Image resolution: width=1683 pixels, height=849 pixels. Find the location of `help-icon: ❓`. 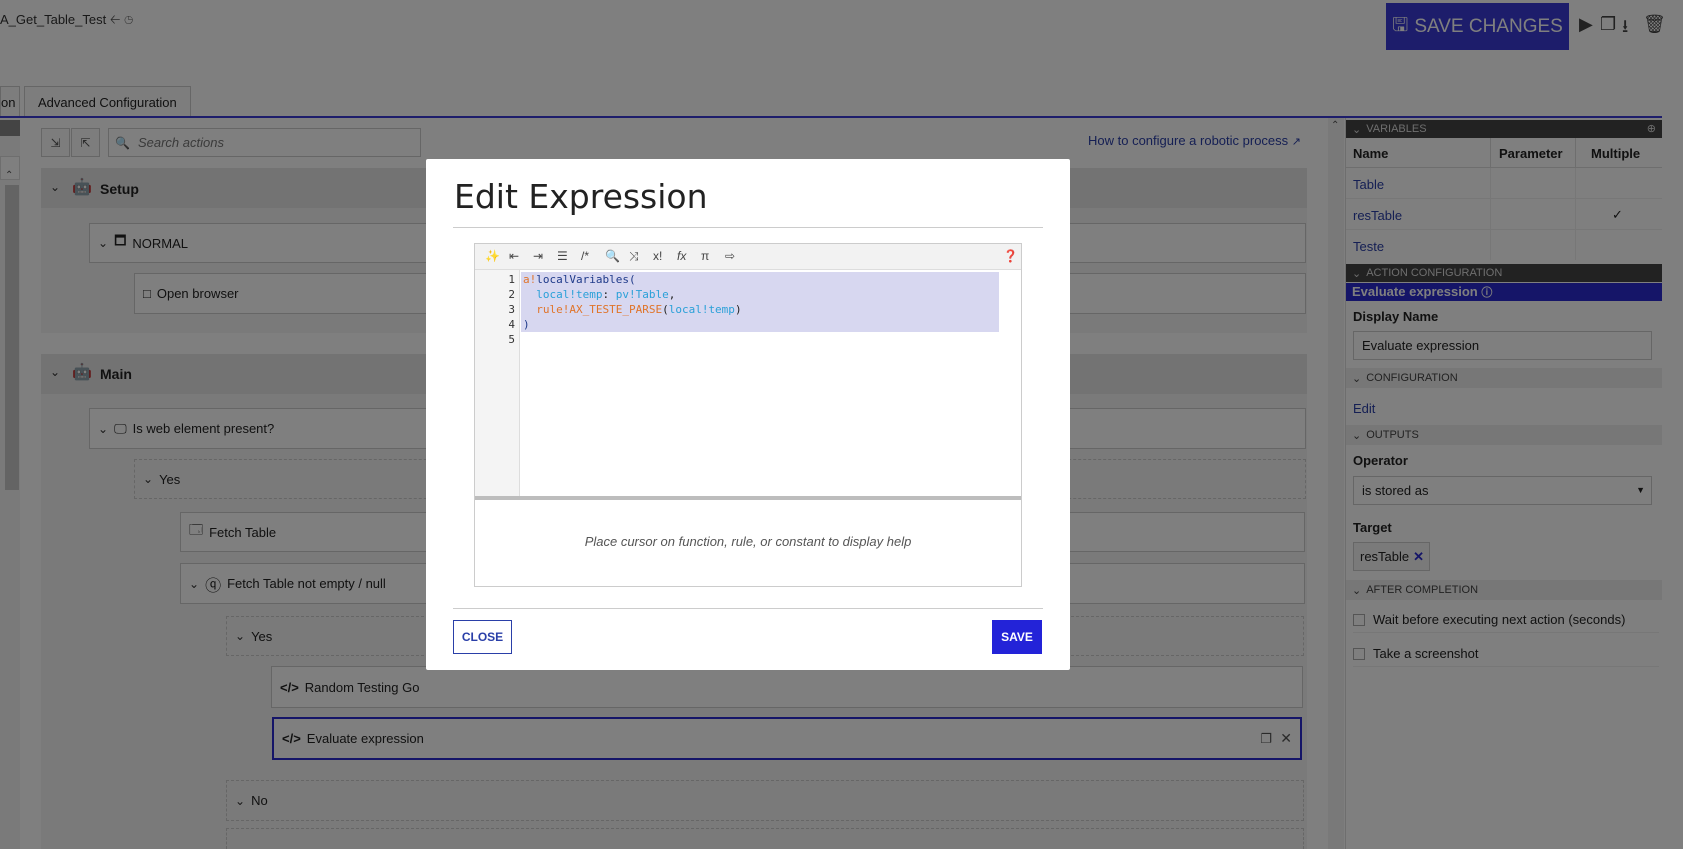

help-icon: ❓ is located at coordinates (1010, 256).